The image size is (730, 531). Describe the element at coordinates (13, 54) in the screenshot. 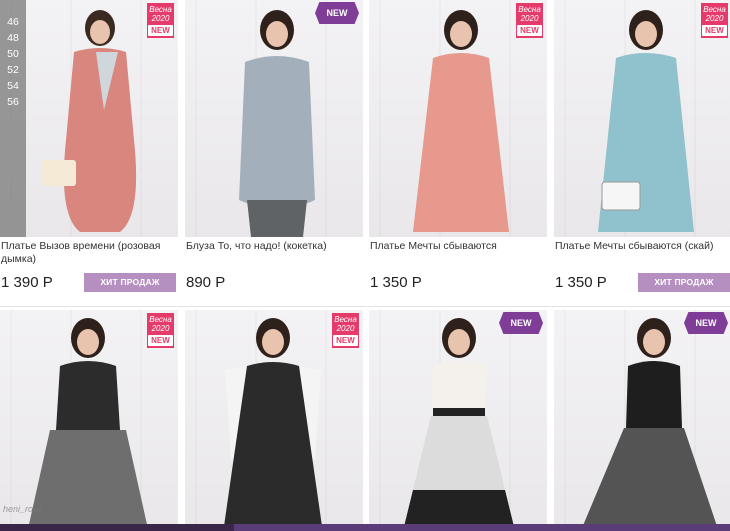

I see `size-option: 50` at that location.